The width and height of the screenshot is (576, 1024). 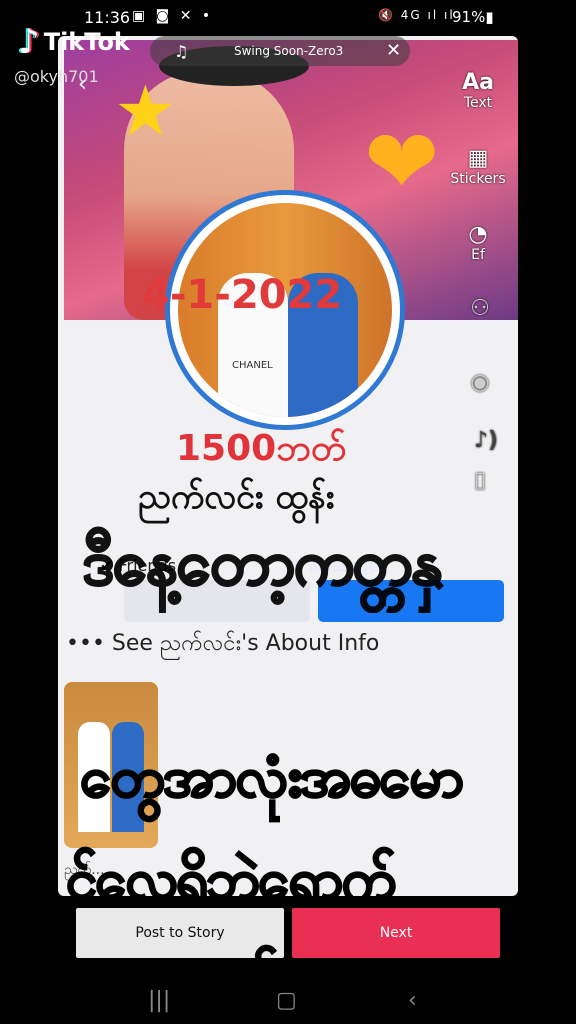 I want to click on system-nav-bar: ||| ▢ ‹, so click(x=288, y=1004).